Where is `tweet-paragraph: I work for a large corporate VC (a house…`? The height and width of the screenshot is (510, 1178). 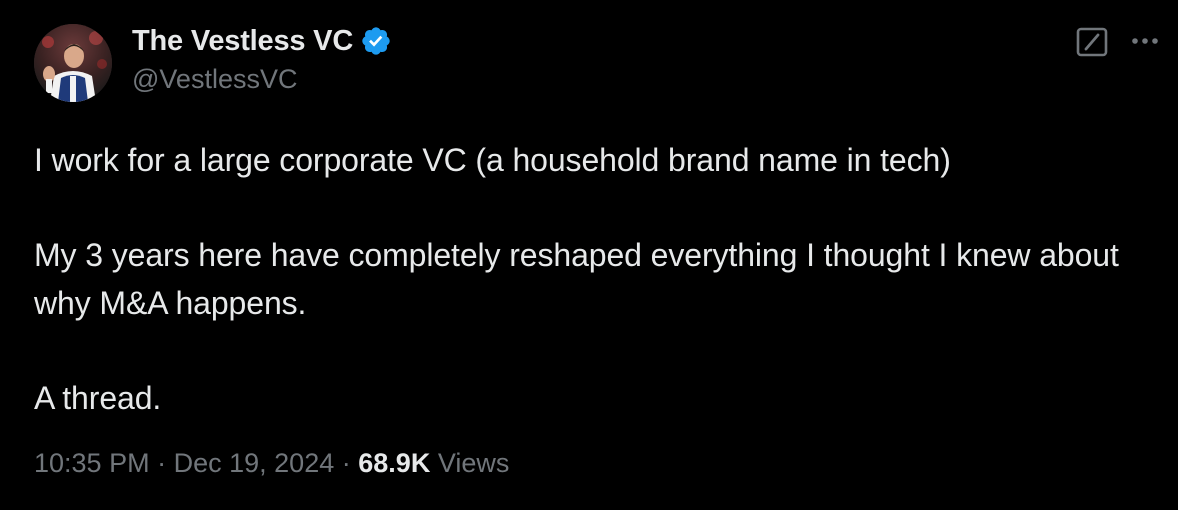
tweet-paragraph: I work for a large corporate VC (a house… is located at coordinates (492, 160).